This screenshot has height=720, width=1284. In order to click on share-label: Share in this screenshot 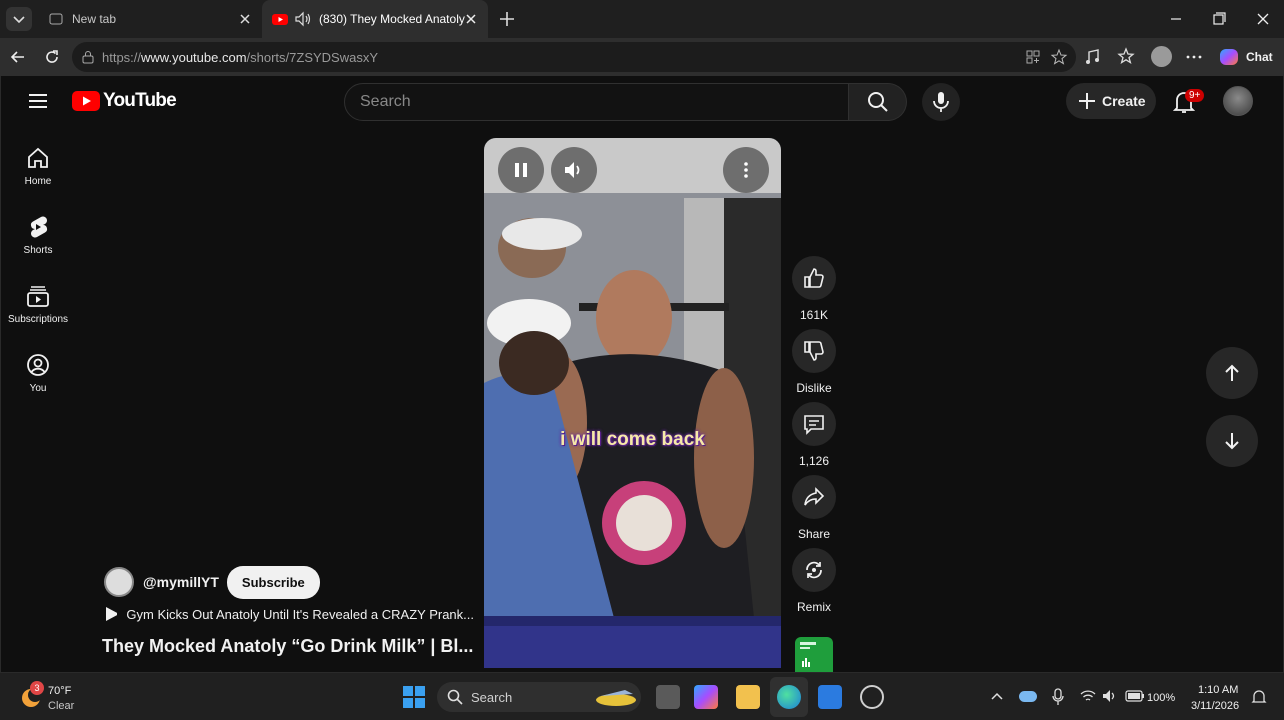, I will do `click(814, 534)`.